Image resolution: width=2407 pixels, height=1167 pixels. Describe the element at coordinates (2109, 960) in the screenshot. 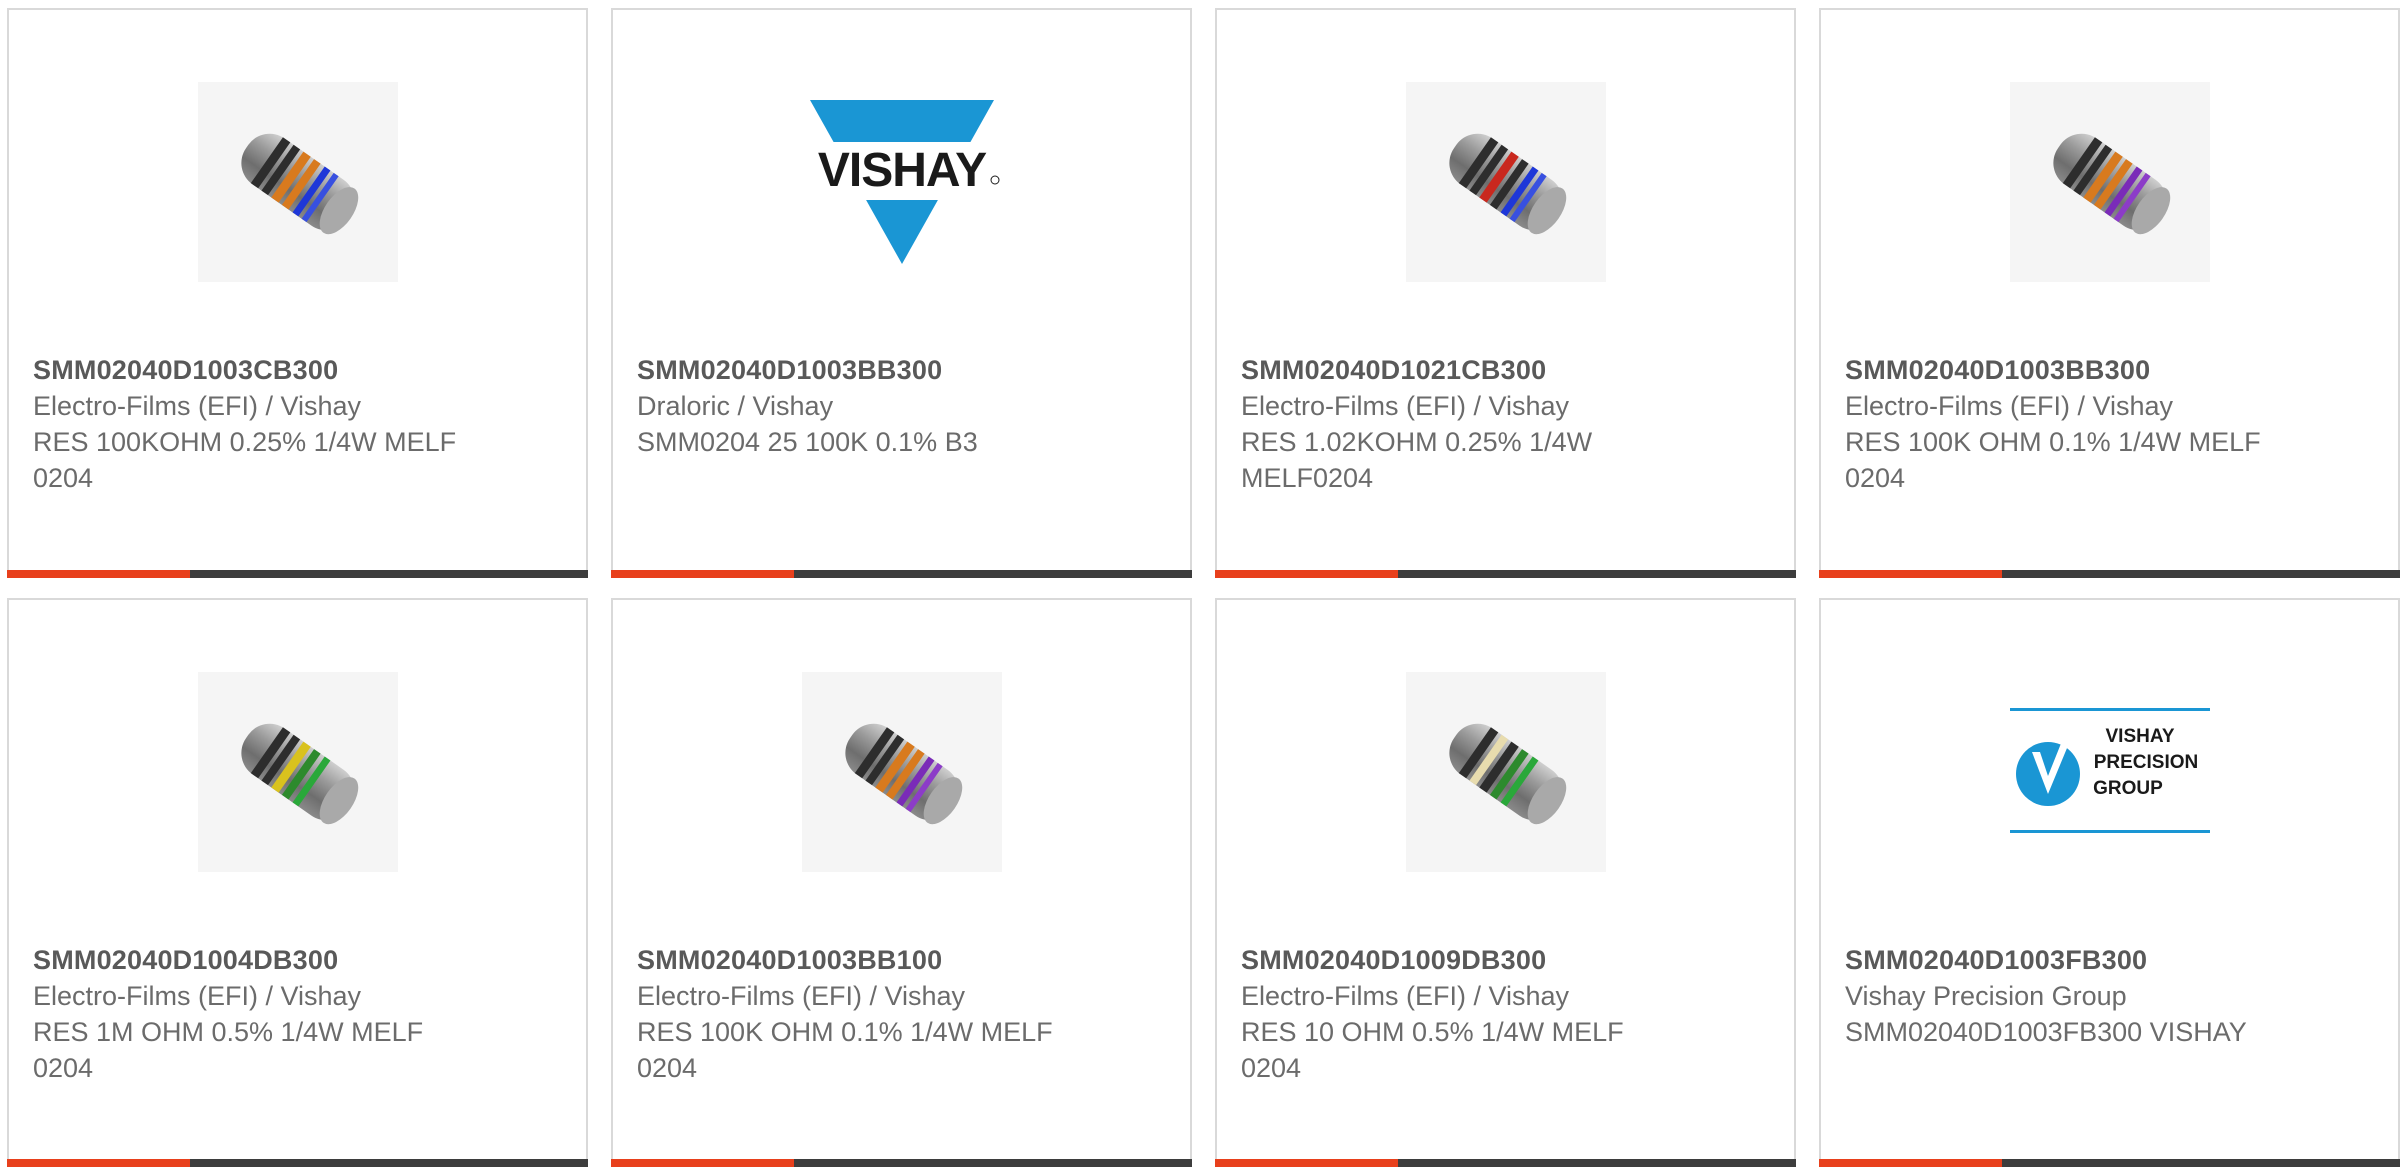

I see `part-number: SMM02040D1003FB300` at that location.